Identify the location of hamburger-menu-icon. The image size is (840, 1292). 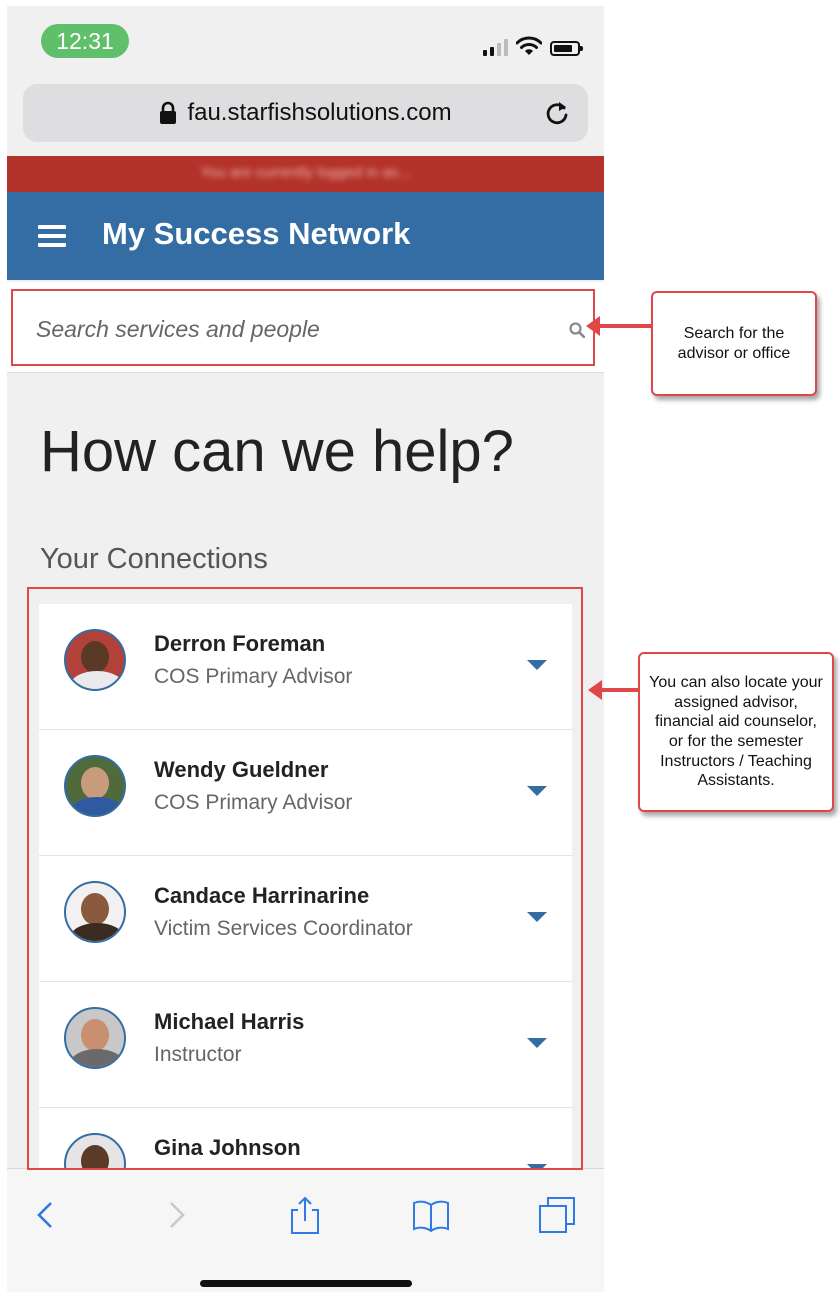
(52, 236).